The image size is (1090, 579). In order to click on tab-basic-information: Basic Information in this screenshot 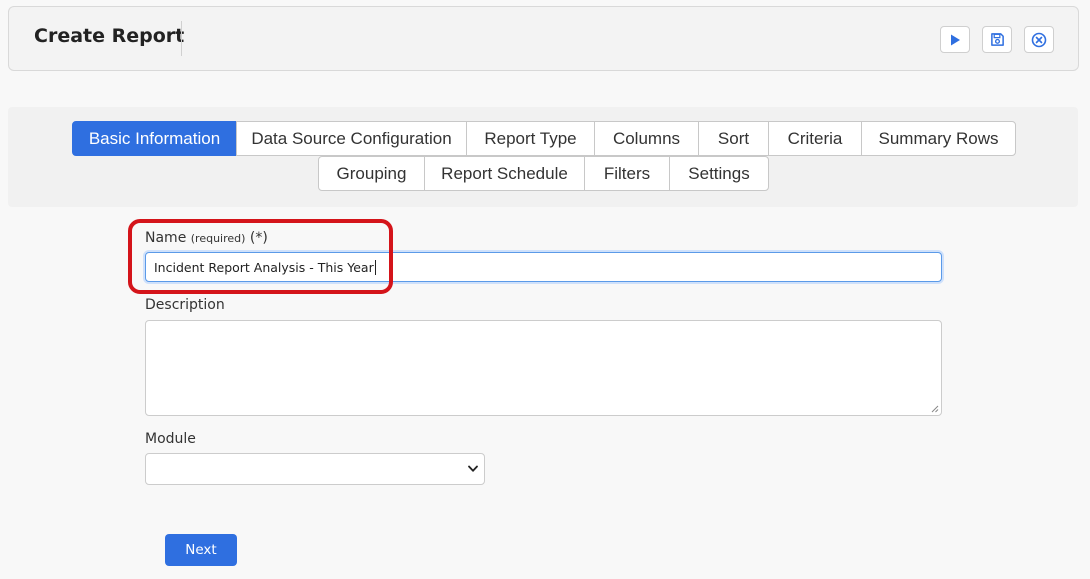, I will do `click(154, 138)`.